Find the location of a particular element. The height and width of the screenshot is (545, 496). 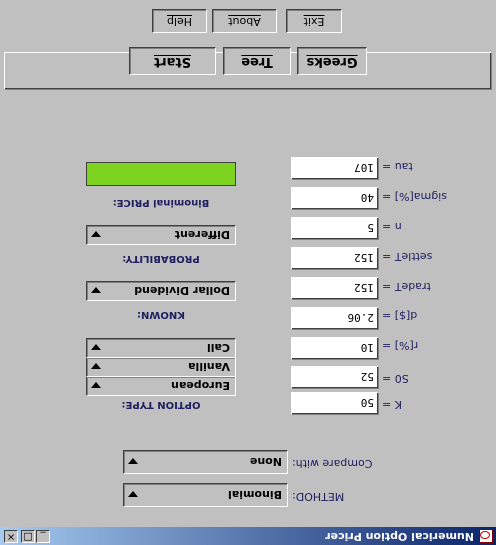

greeks-button: Greeks is located at coordinates (332, 61).